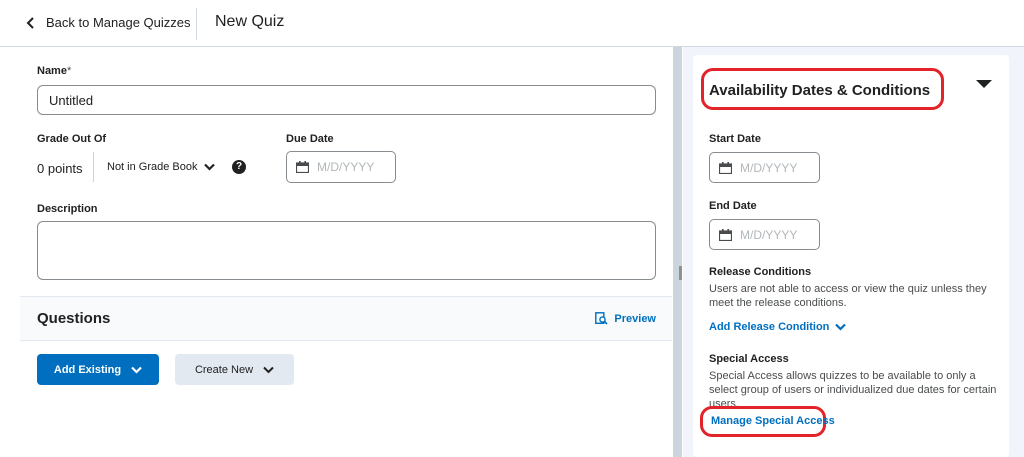 The height and width of the screenshot is (457, 1024). What do you see at coordinates (733, 206) in the screenshot?
I see `end-date-label: End Date` at bounding box center [733, 206].